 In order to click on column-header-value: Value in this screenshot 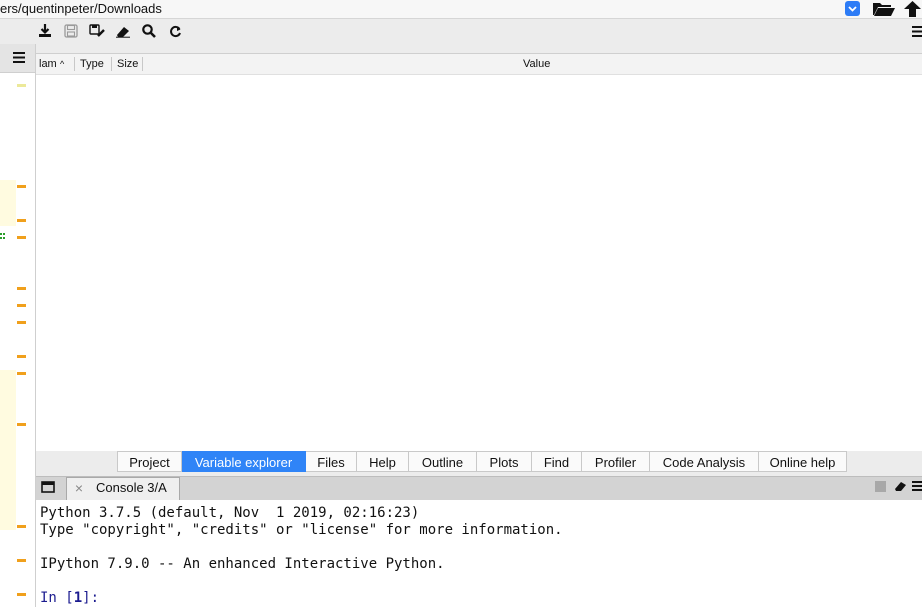, I will do `click(536, 64)`.